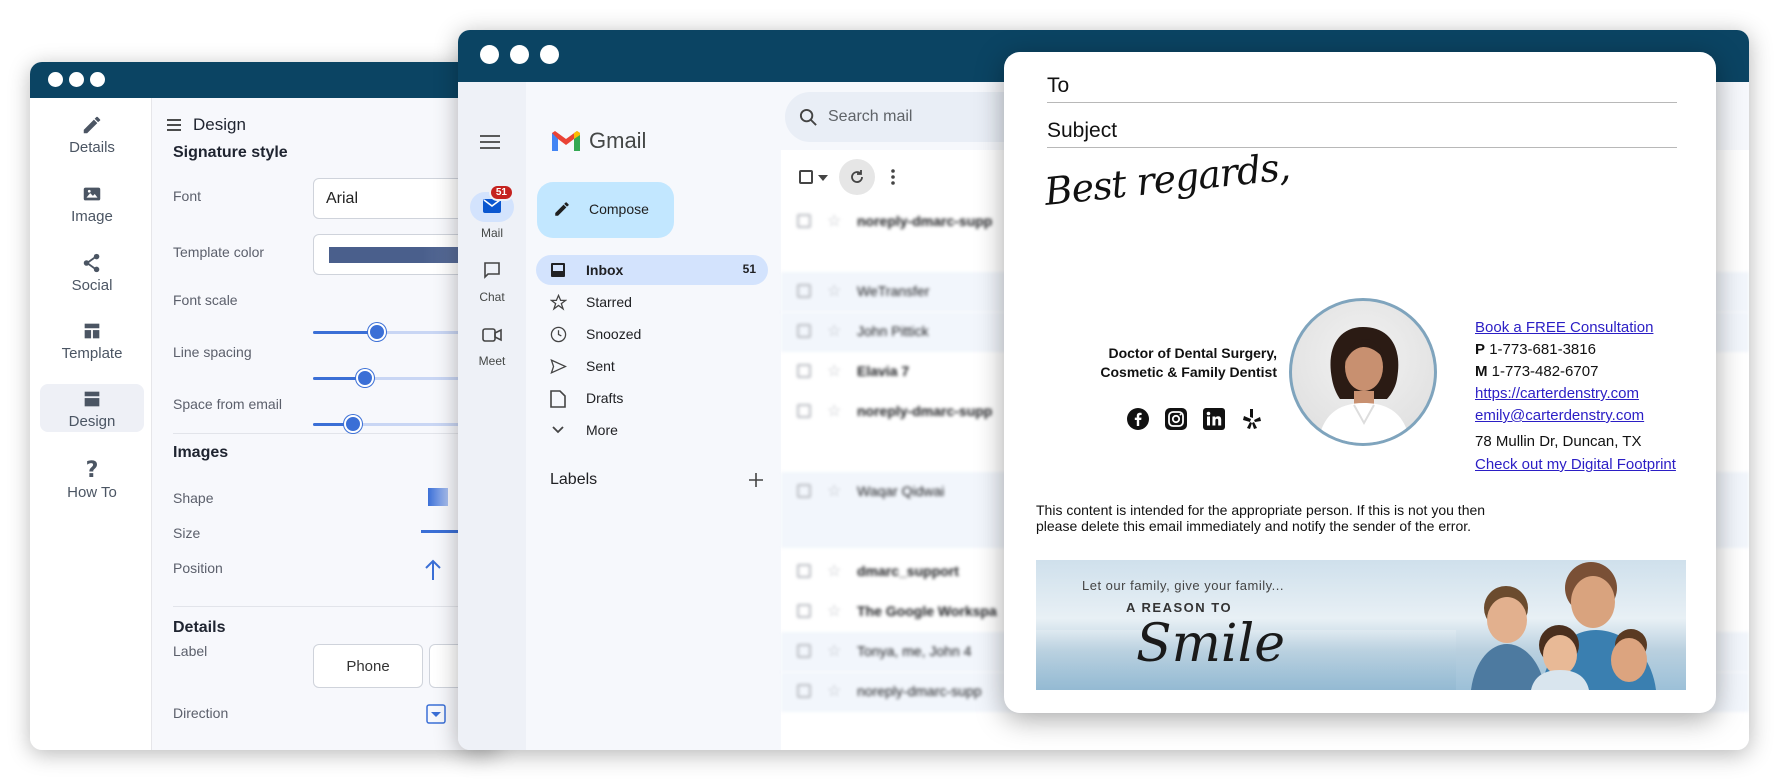 Image resolution: width=1779 pixels, height=780 pixels. What do you see at coordinates (652, 270) in the screenshot?
I see `folder-inbox: Inbox 51` at bounding box center [652, 270].